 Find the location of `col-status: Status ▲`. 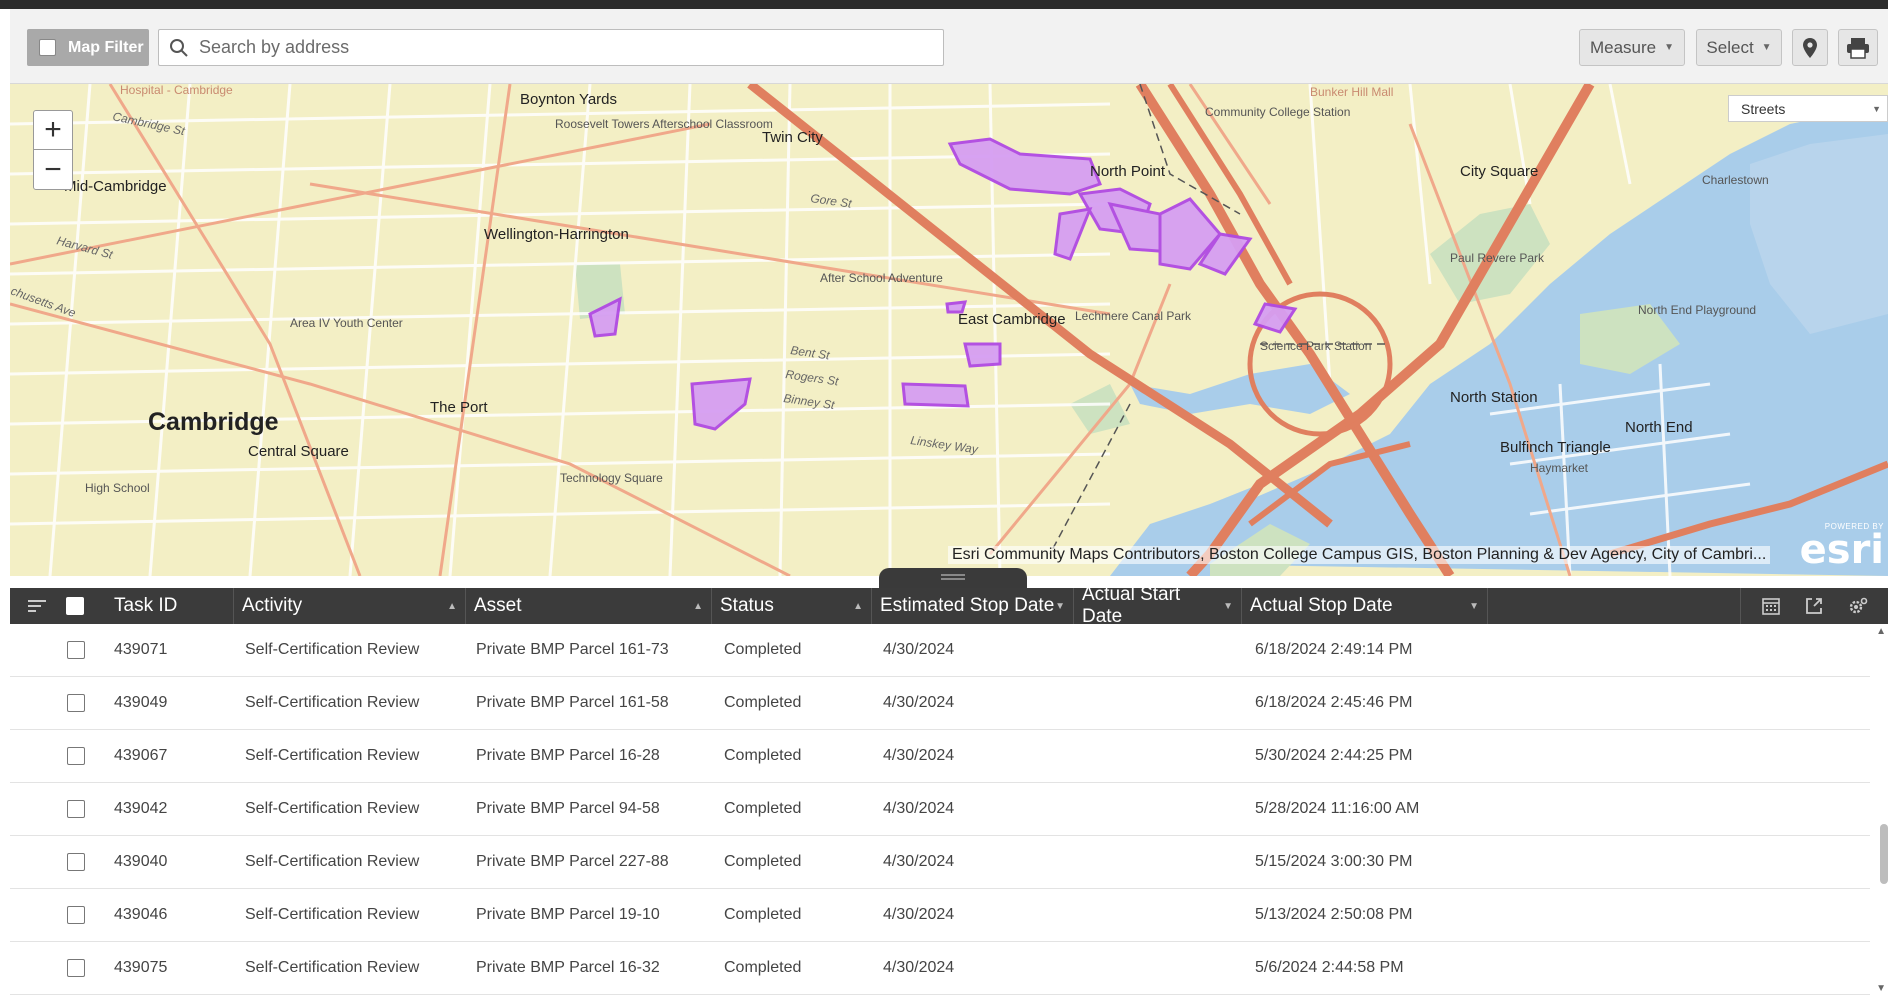

col-status: Status ▲ is located at coordinates (792, 606).